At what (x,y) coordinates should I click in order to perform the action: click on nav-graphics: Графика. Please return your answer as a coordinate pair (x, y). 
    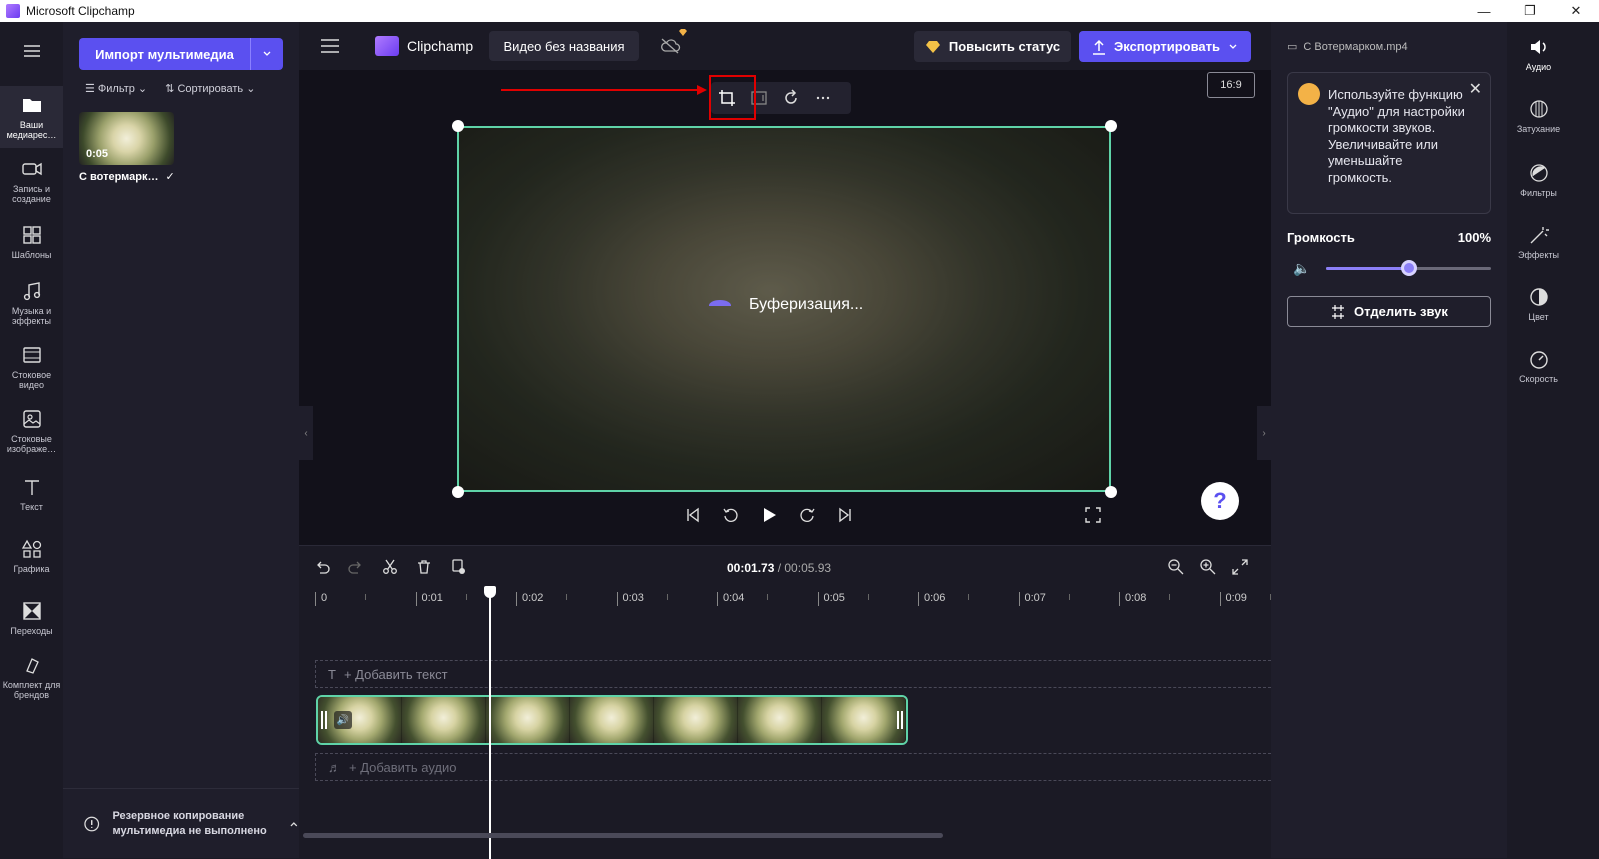
    Looking at the image, I should click on (31, 558).